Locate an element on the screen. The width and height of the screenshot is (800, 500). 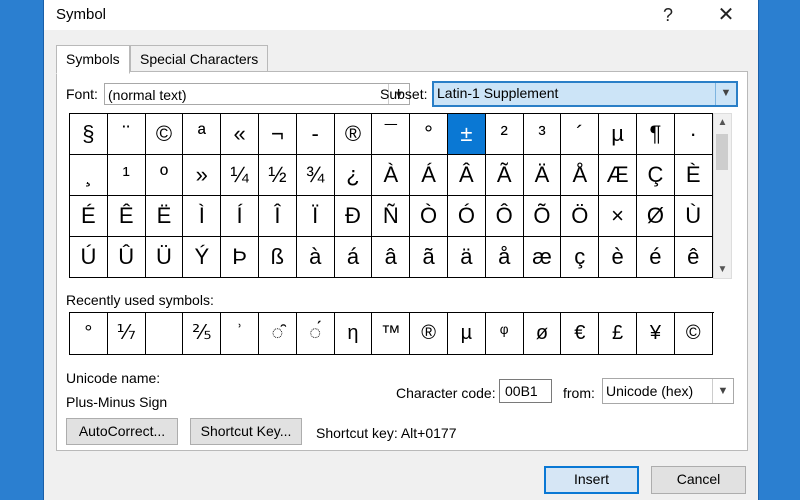
symbol-cell: Ö is located at coordinates (580, 216).